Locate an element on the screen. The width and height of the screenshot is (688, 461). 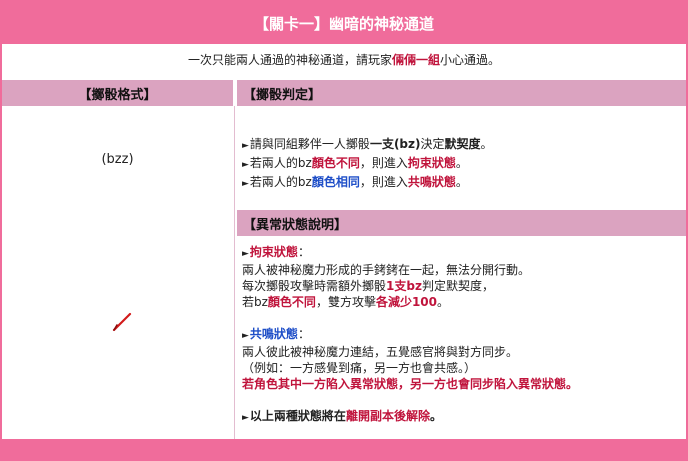
pencil-icon is located at coordinates (122, 322).